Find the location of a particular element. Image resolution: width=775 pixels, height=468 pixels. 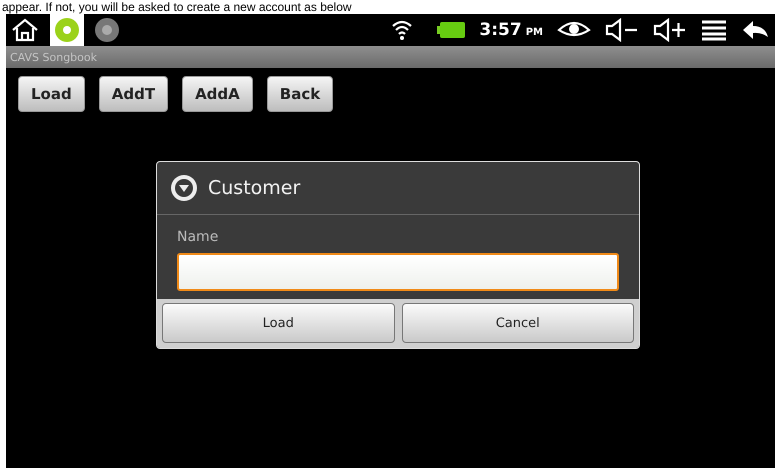

home-icon is located at coordinates (25, 30).